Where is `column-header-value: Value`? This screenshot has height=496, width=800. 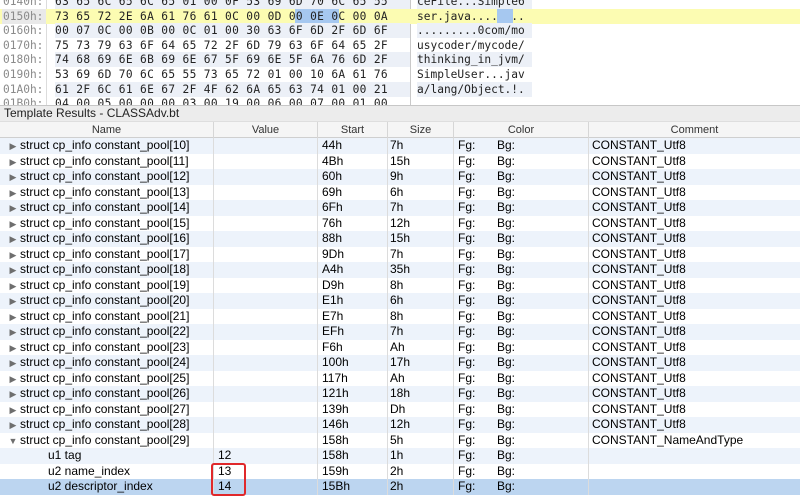 column-header-value: Value is located at coordinates (266, 130).